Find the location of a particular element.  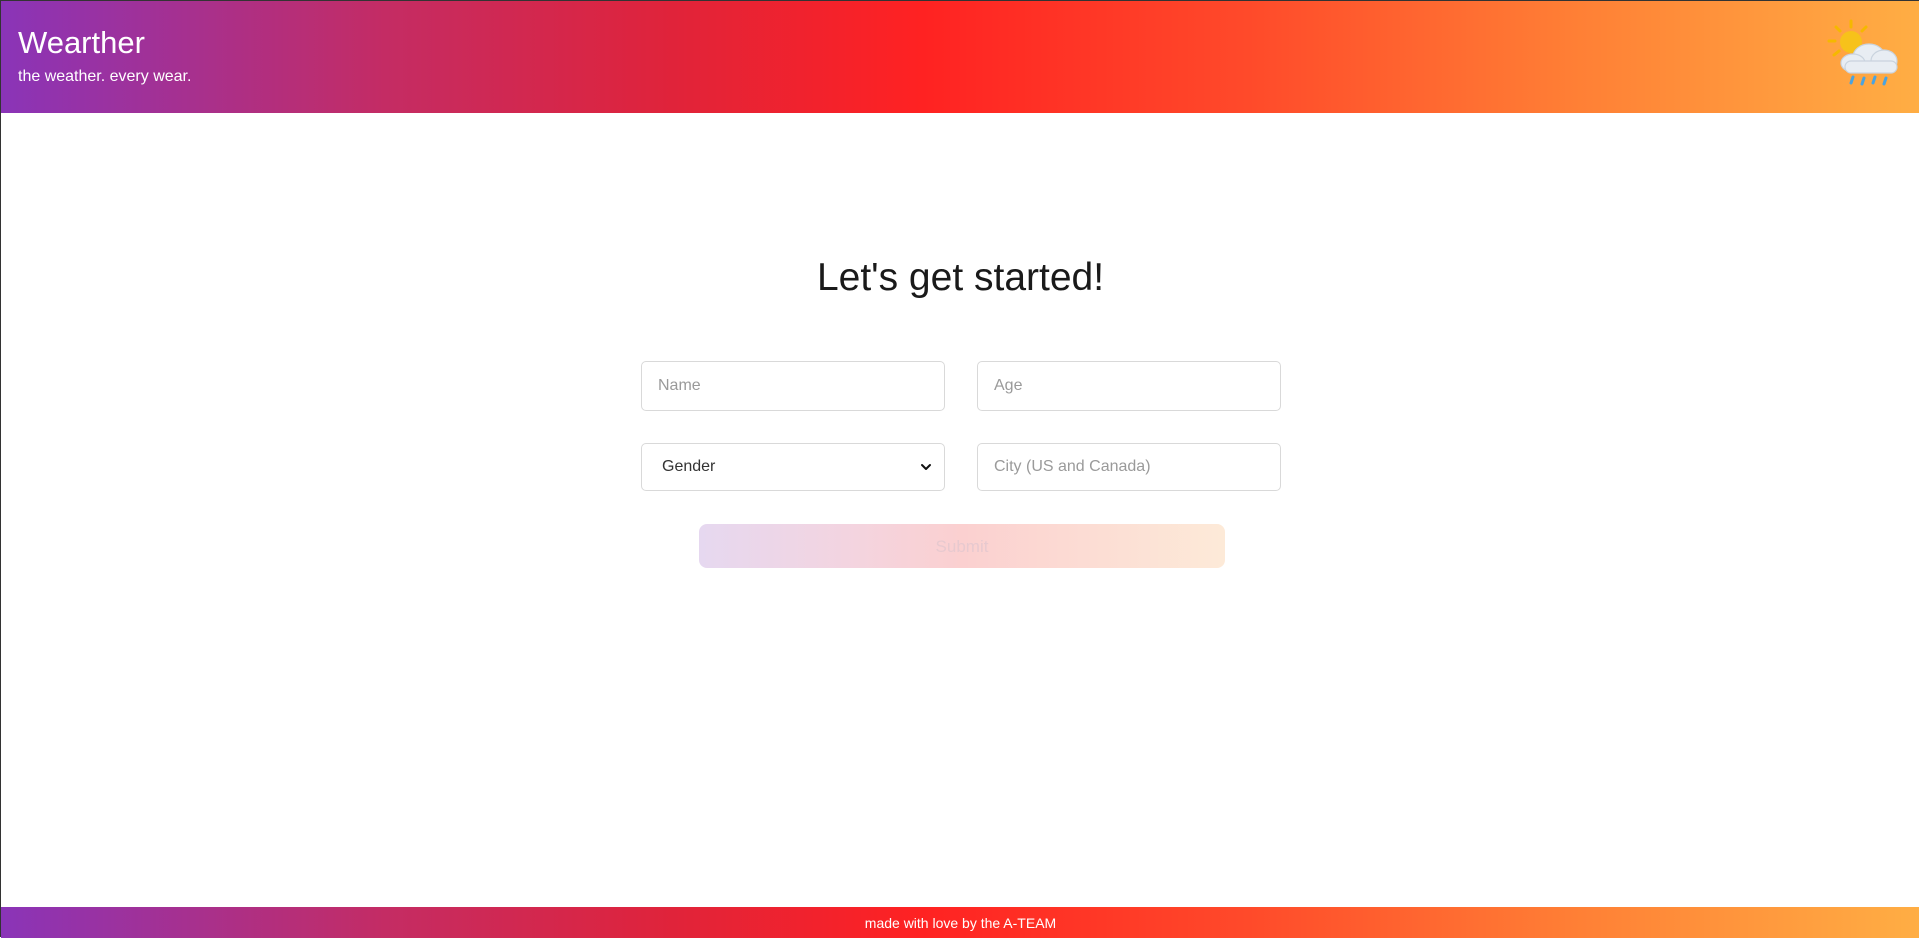

page-title: Let's get started! is located at coordinates (960, 277).